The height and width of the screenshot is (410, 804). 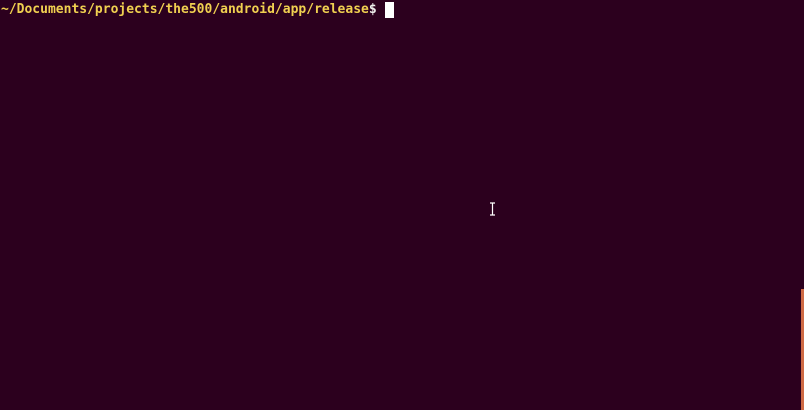 I want to click on text-ibeam-cursor-icon, so click(x=492, y=209).